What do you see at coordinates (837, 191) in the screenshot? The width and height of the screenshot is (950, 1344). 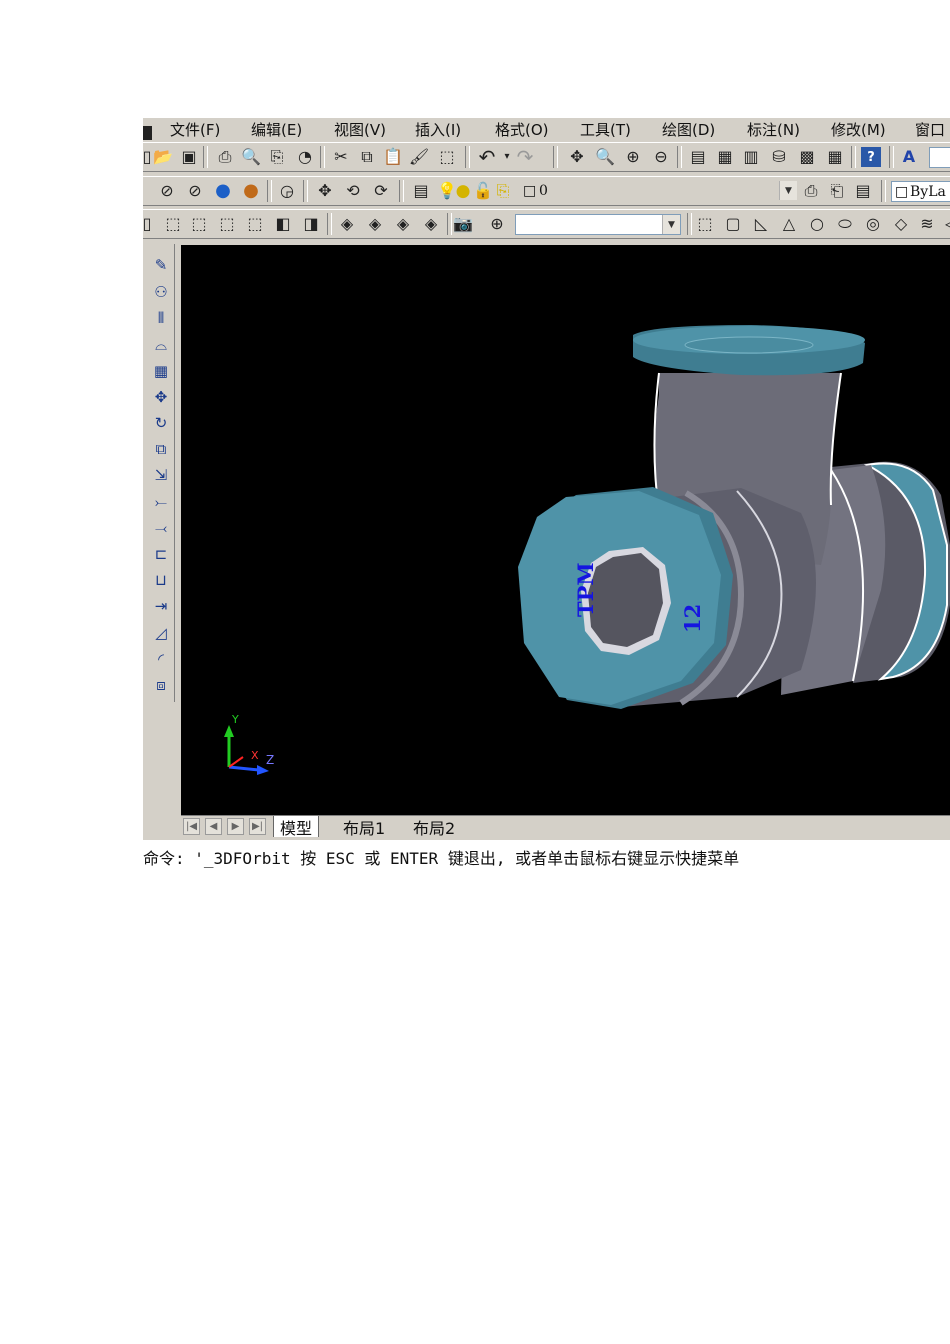 I see `layer-previous-icon: ⎗` at bounding box center [837, 191].